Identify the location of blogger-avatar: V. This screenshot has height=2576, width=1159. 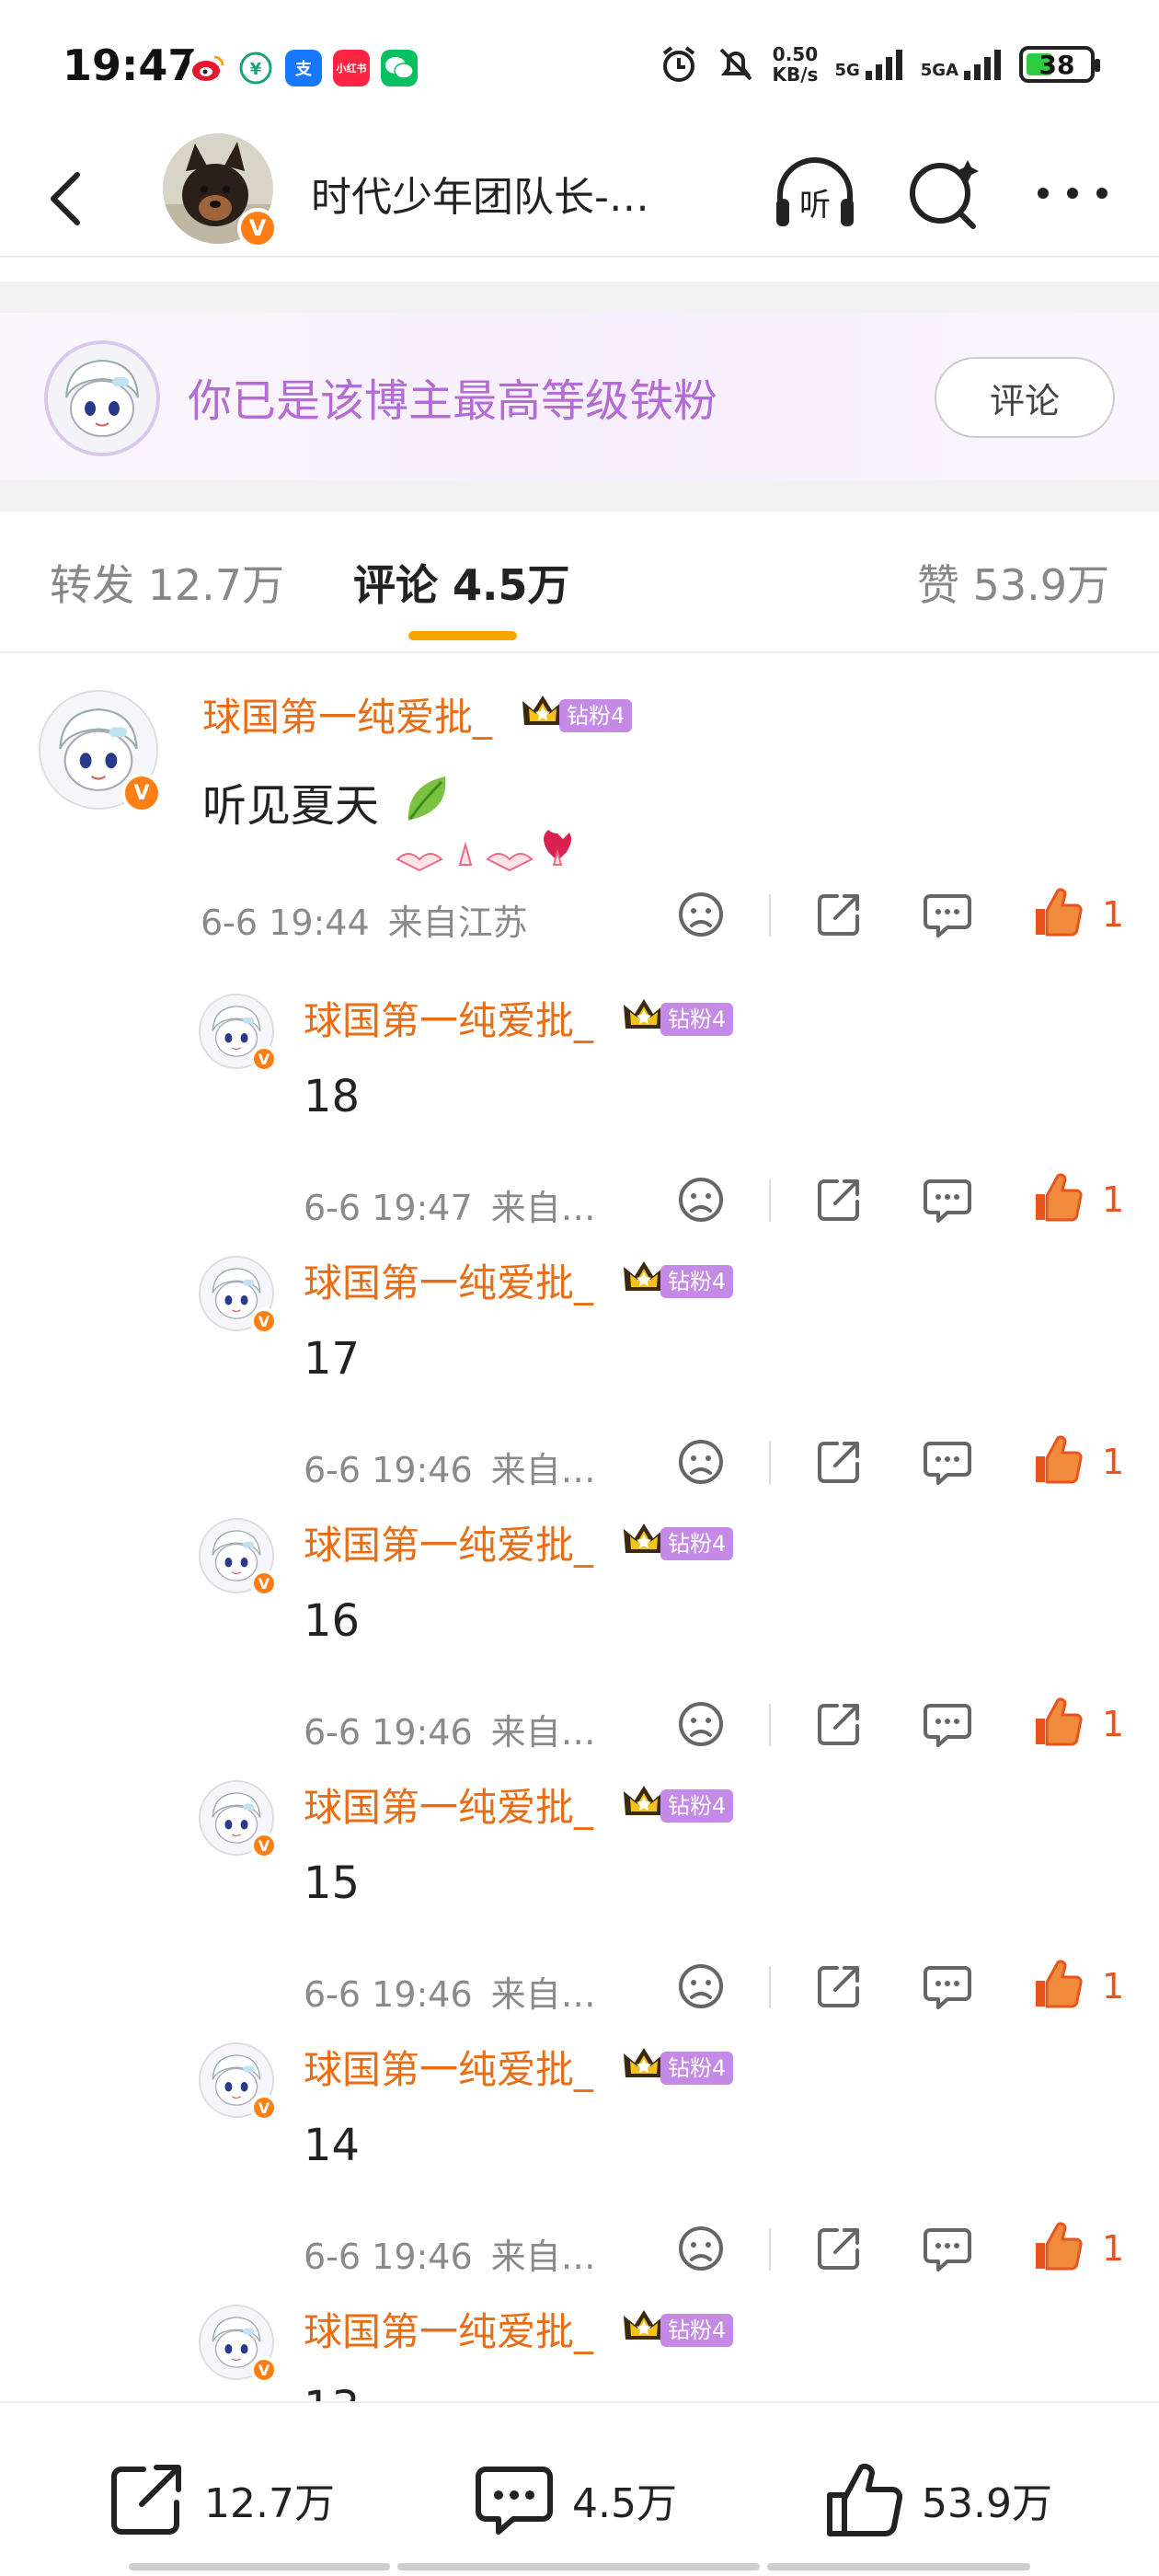
(219, 189).